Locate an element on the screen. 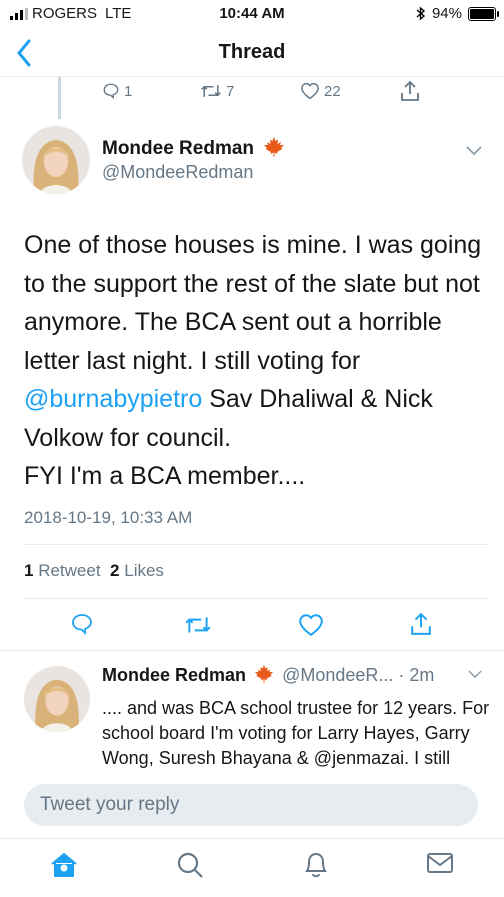 The width and height of the screenshot is (504, 897). author-name: Mondee Redman is located at coordinates (178, 148).